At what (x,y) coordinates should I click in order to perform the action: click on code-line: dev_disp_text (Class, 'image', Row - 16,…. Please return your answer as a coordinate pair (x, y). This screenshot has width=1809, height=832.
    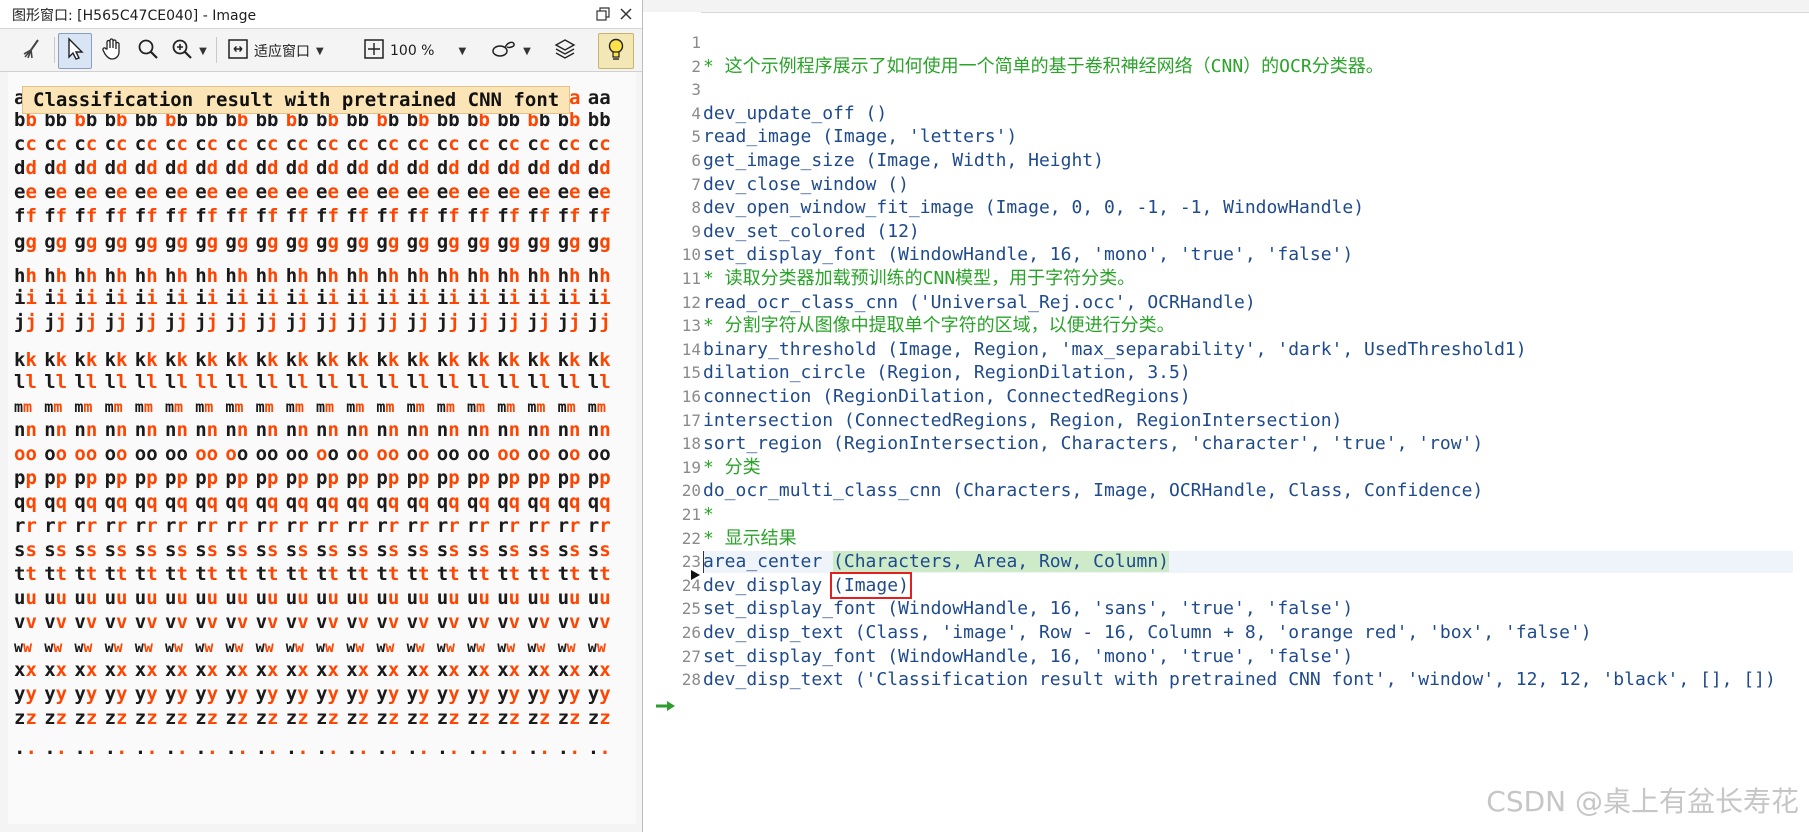
    Looking at the image, I should click on (1147, 633).